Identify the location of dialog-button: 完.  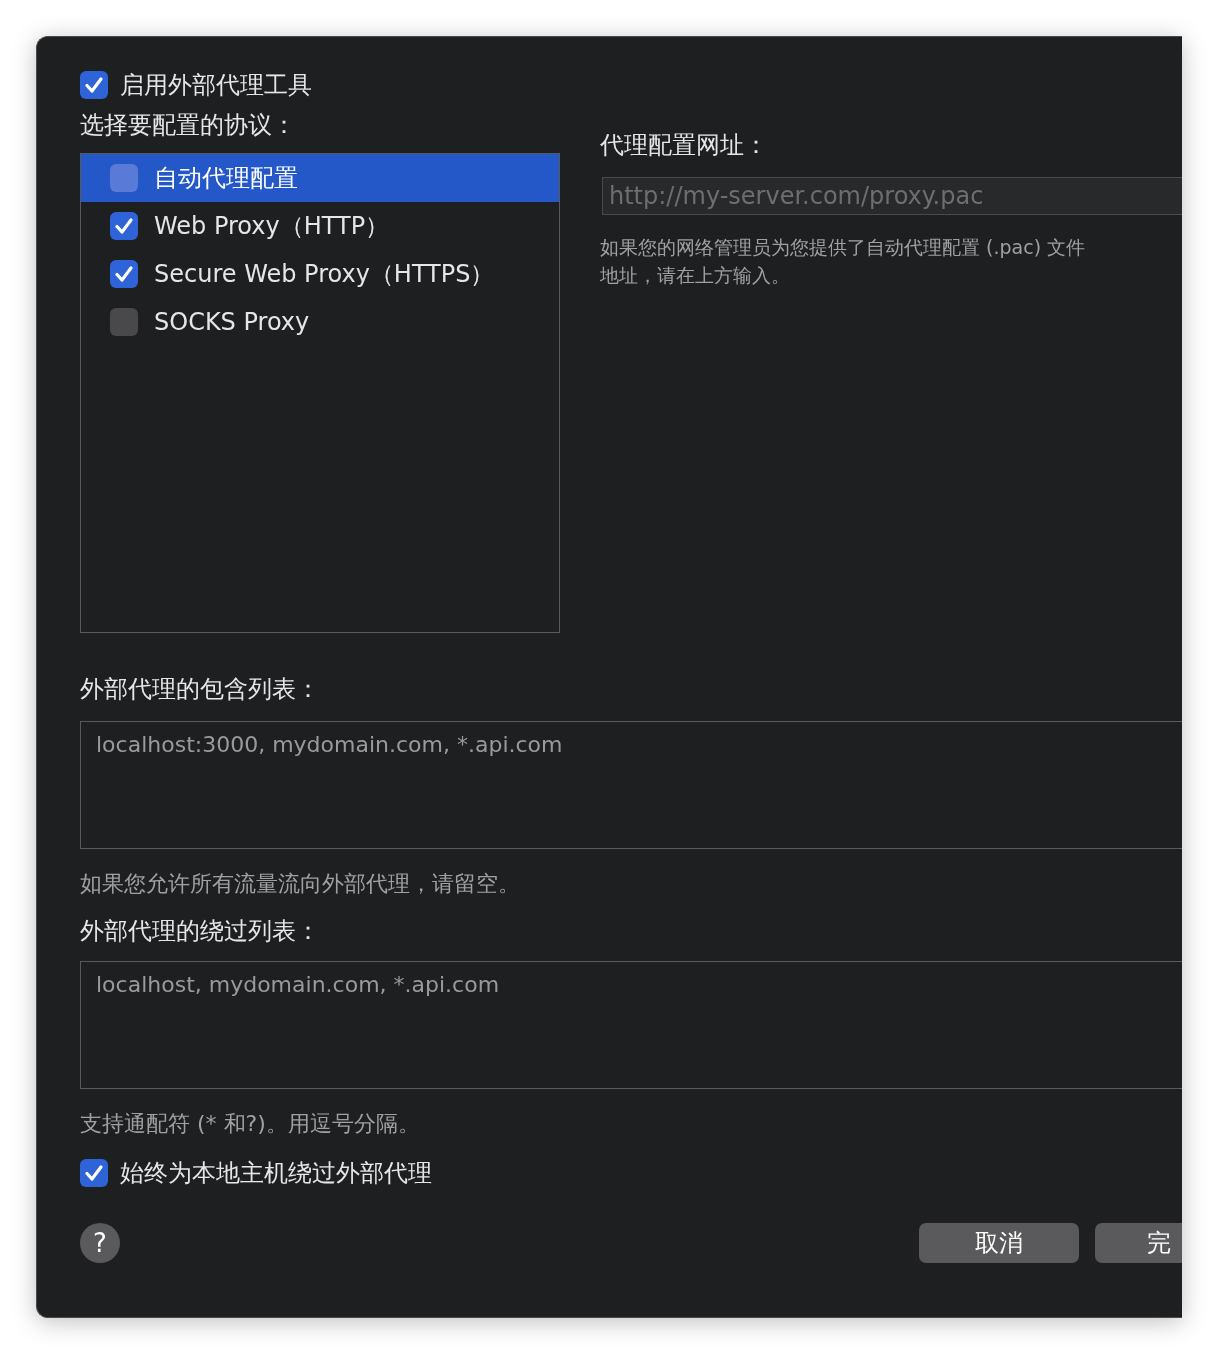
(1138, 1243).